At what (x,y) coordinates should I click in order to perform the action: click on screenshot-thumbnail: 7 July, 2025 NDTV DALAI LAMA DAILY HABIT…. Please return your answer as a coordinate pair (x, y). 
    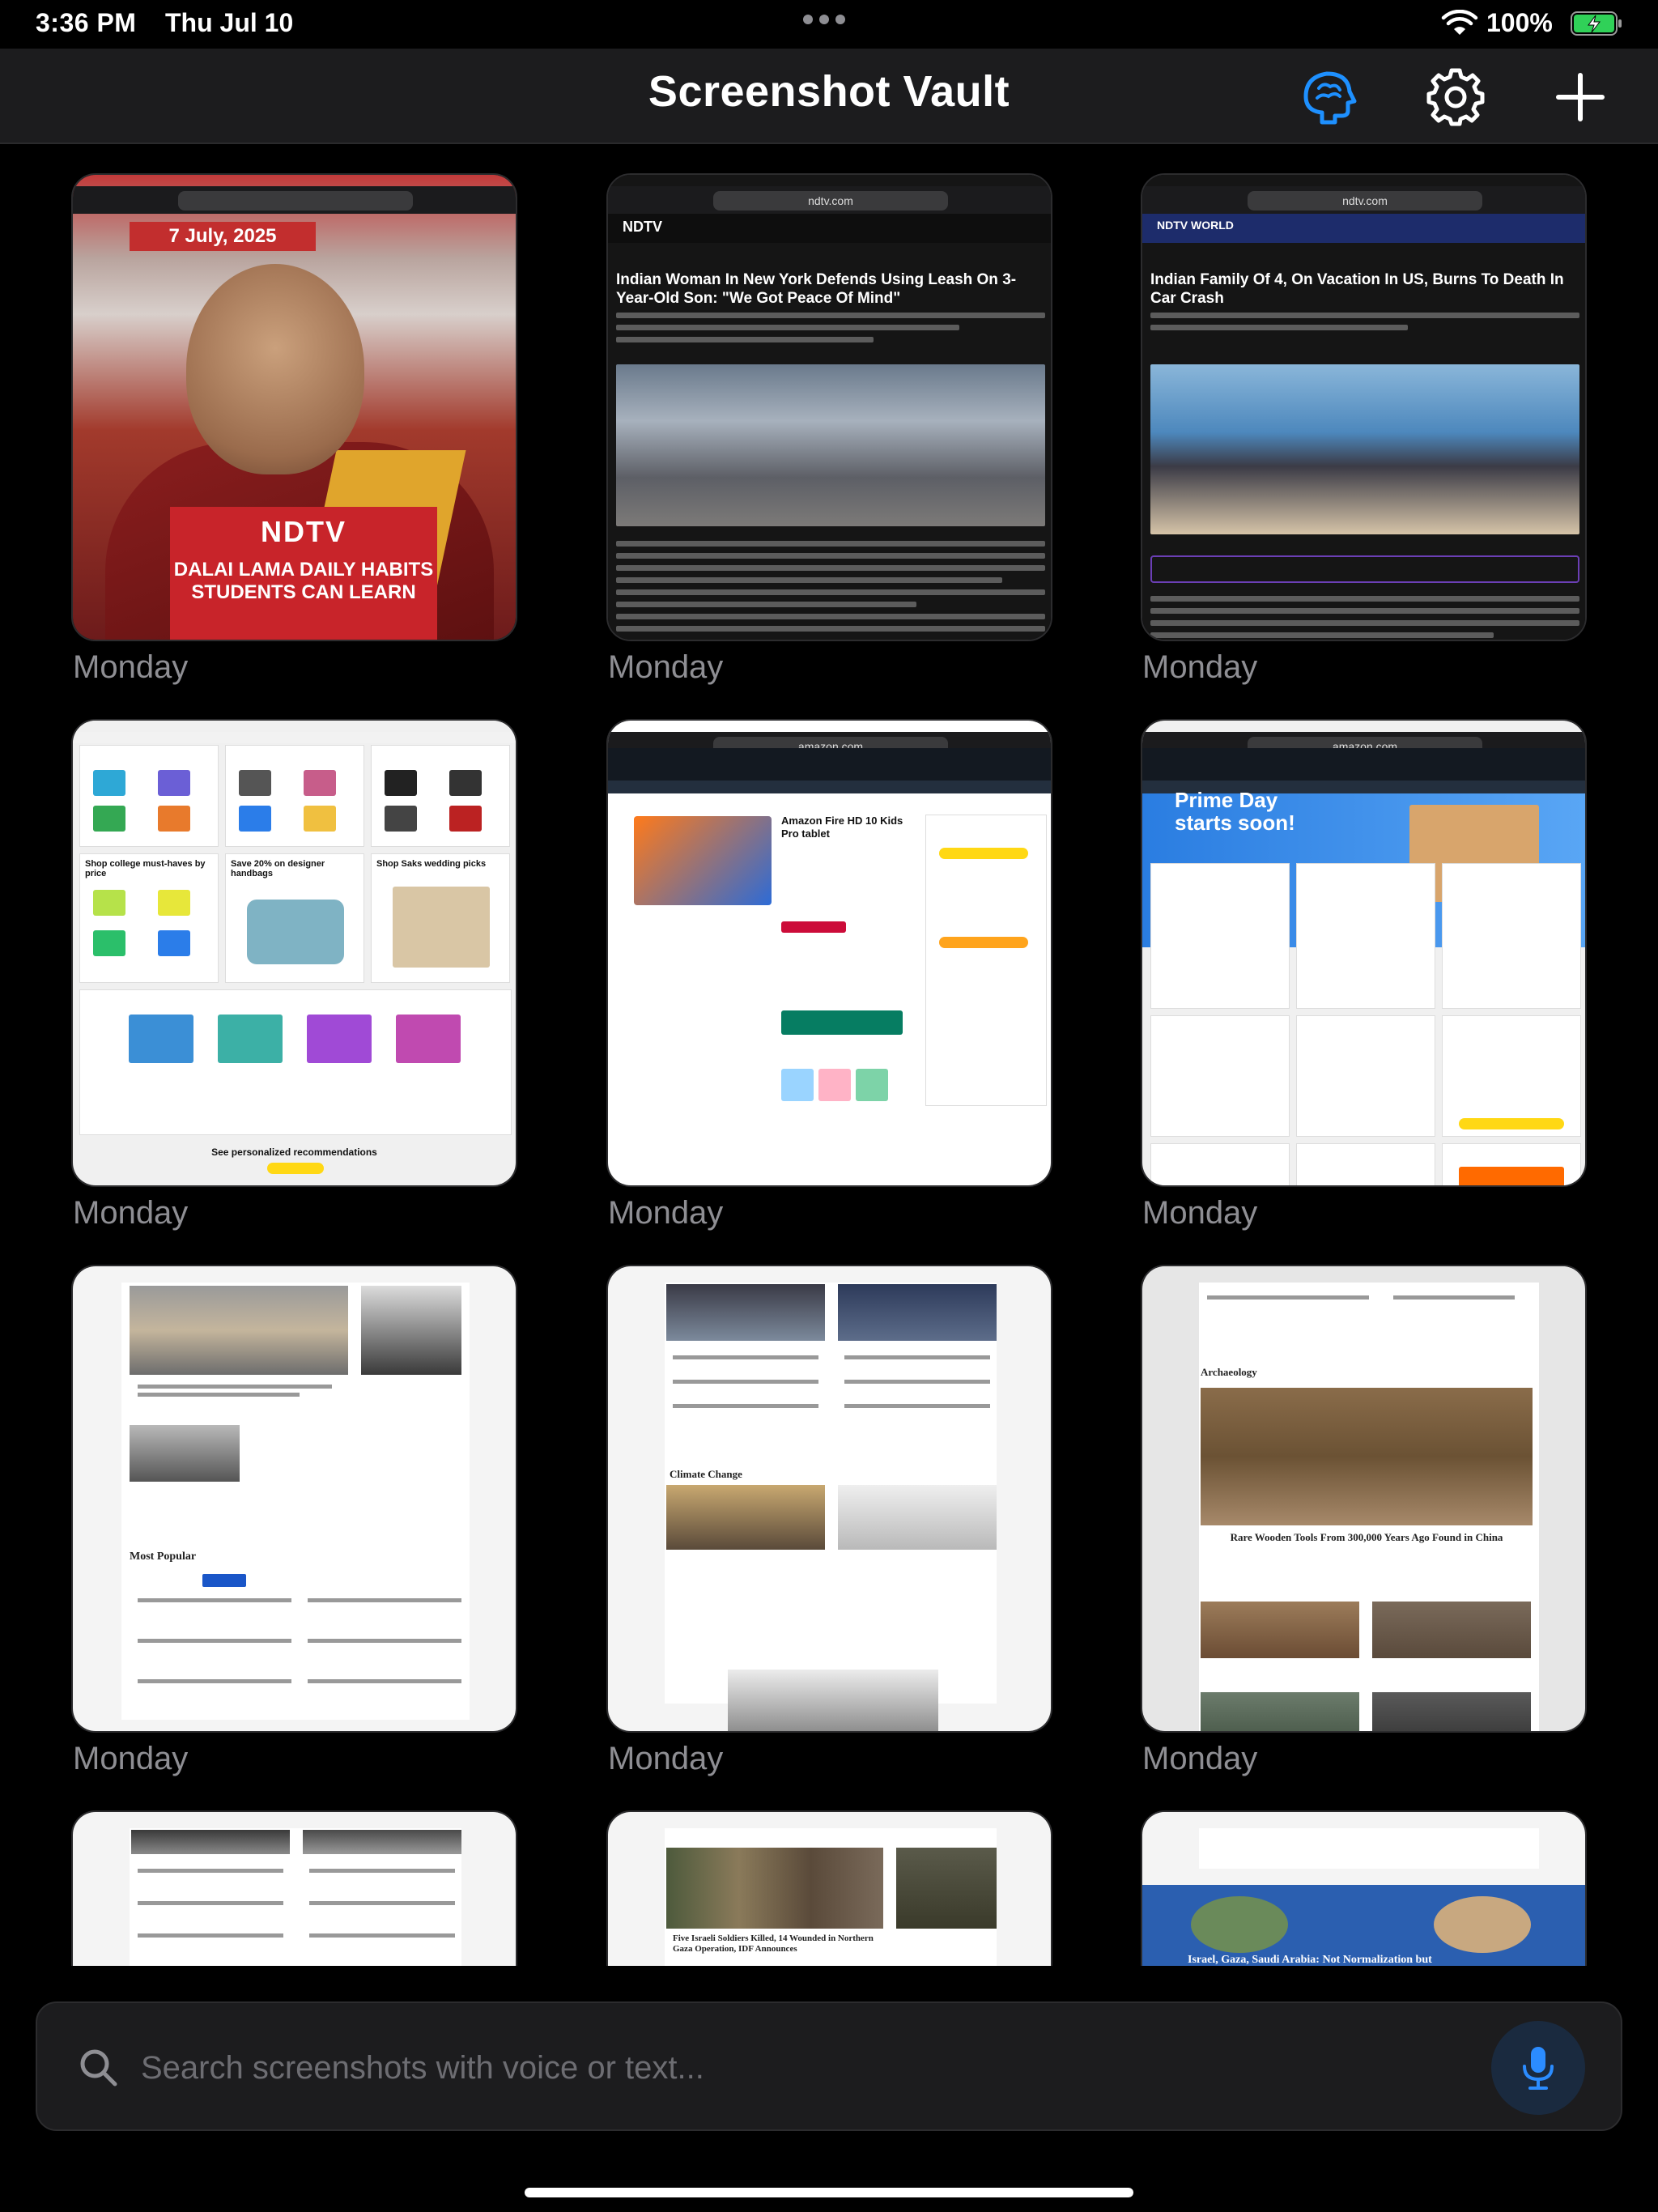
    Looking at the image, I should click on (294, 407).